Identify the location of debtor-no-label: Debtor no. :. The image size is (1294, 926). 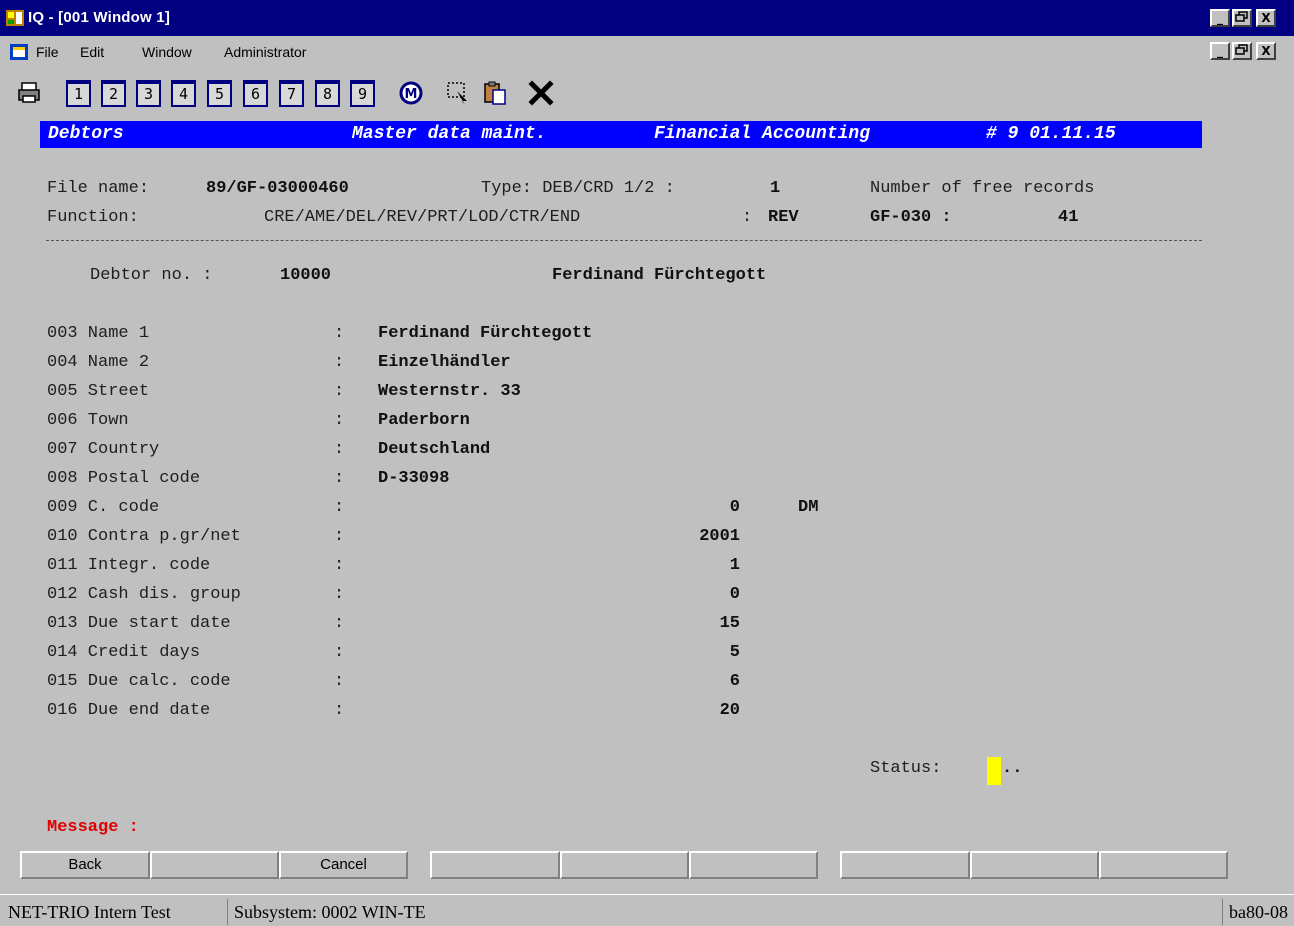
(151, 275).